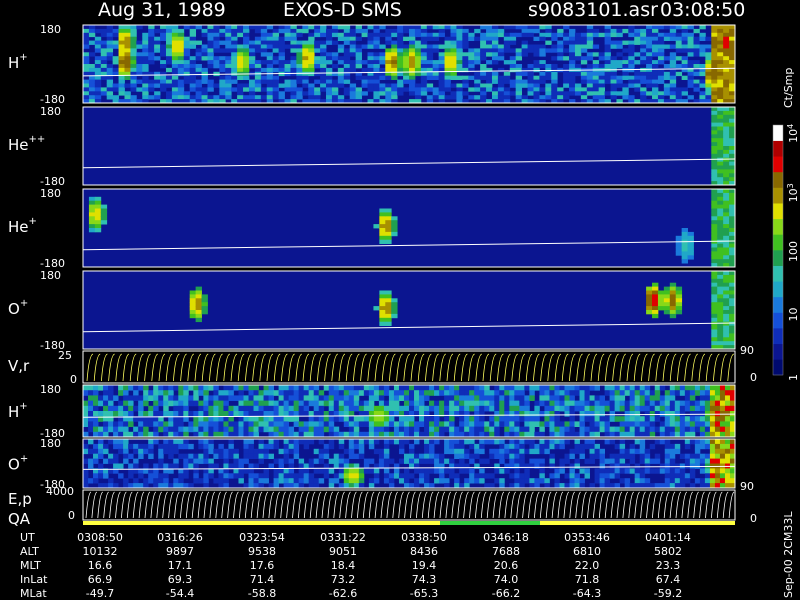 This screenshot has height=600, width=800. Describe the element at coordinates (180, 565) in the screenshot. I see `table-cell: 17.1` at that location.